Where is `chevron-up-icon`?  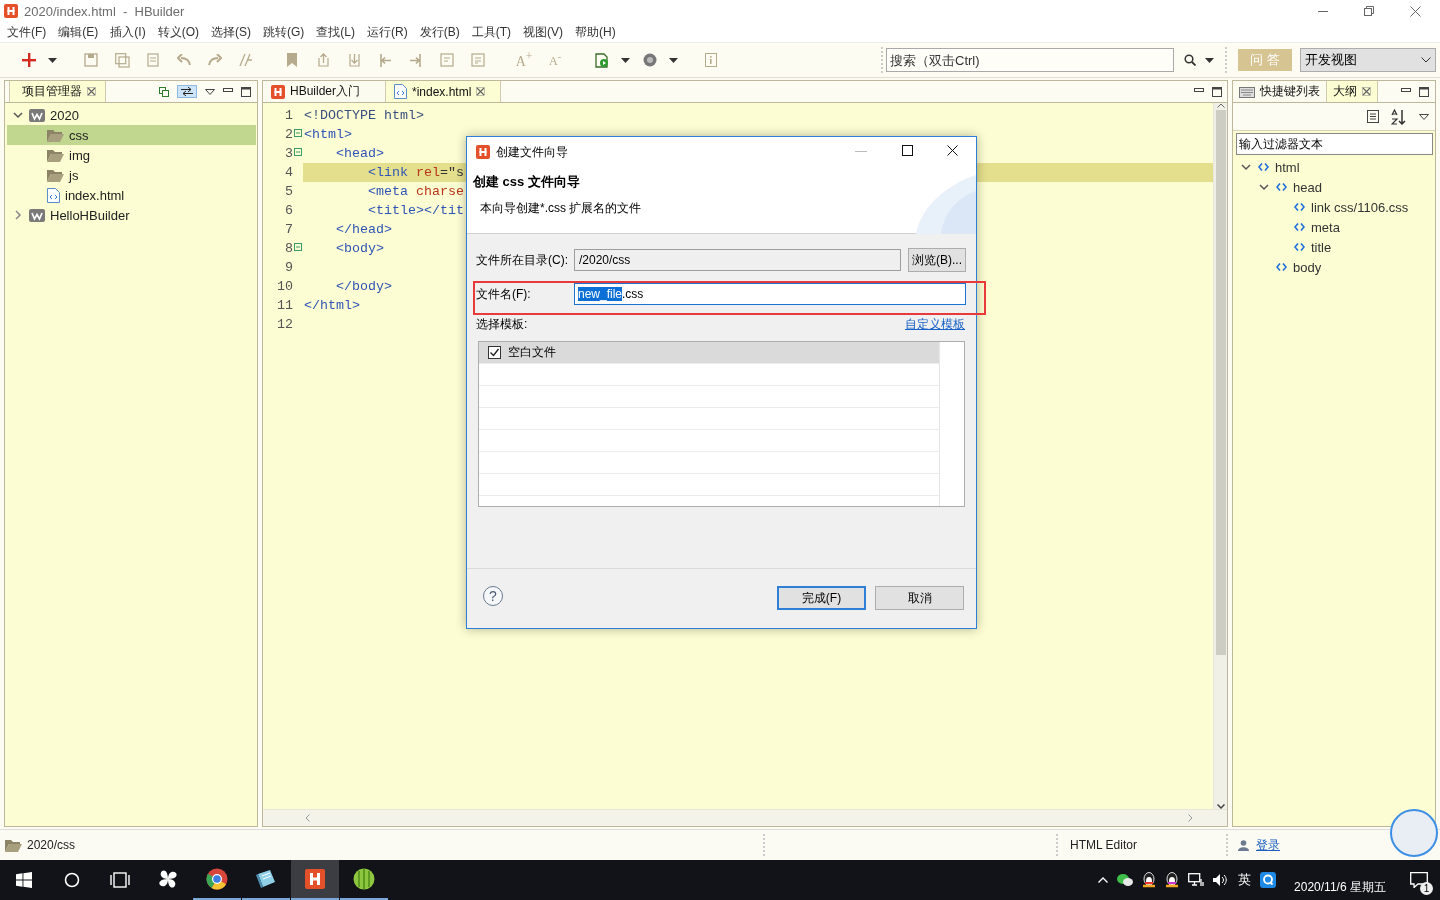 chevron-up-icon is located at coordinates (1103, 880).